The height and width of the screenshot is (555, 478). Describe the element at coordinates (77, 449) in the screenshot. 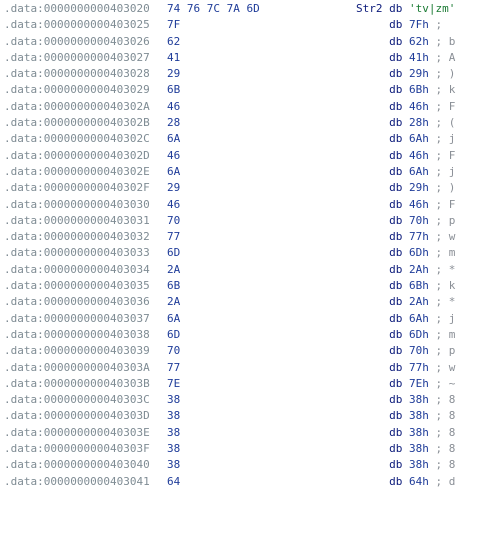

I see `row-address: .data:000000000040303F` at that location.